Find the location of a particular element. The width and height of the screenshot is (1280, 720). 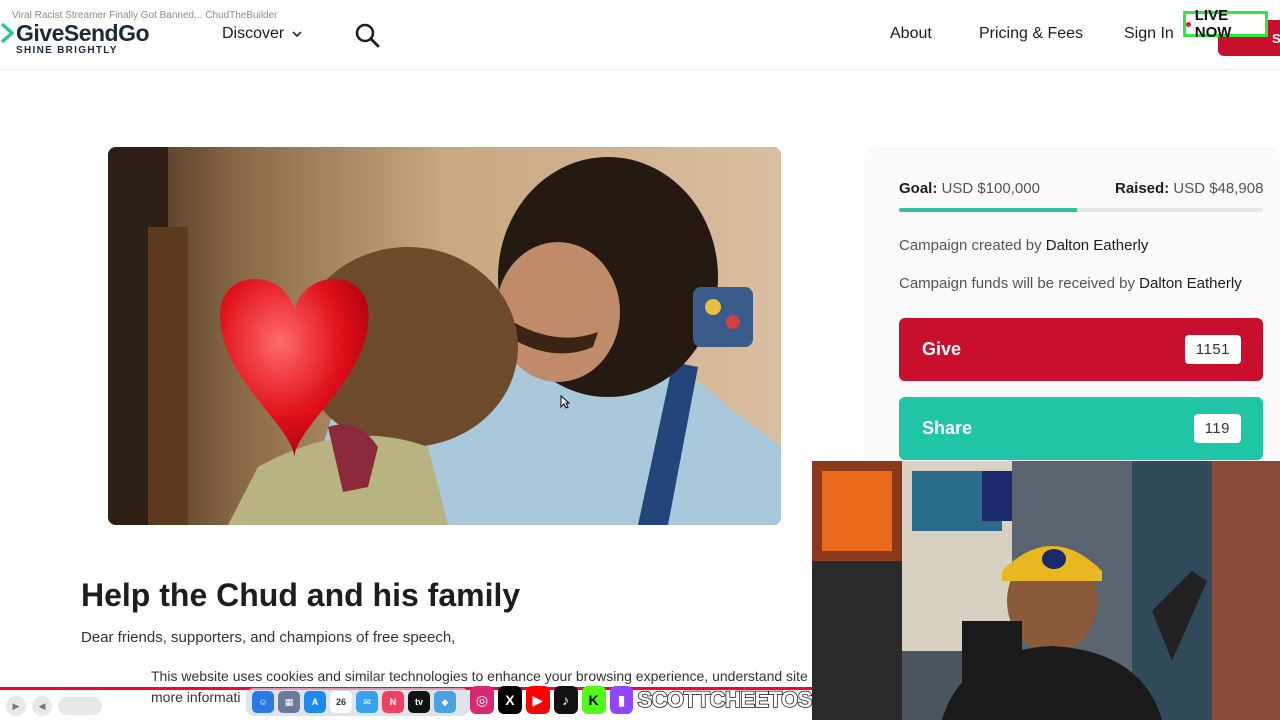

fundraising-progress-bar is located at coordinates (1081, 210).